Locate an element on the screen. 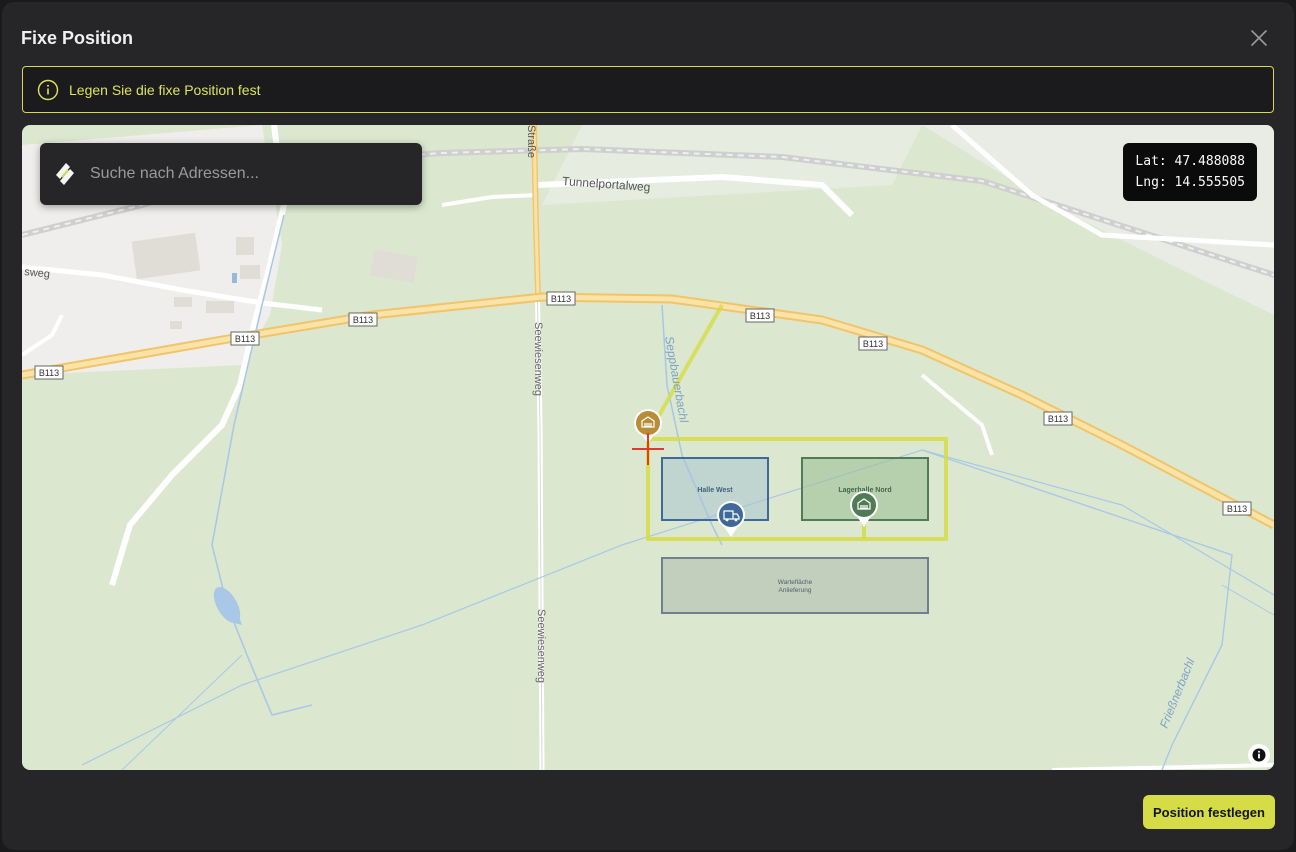 The width and height of the screenshot is (1296, 852). info-notice: Legen Sie die fixe Position fest is located at coordinates (648, 89).